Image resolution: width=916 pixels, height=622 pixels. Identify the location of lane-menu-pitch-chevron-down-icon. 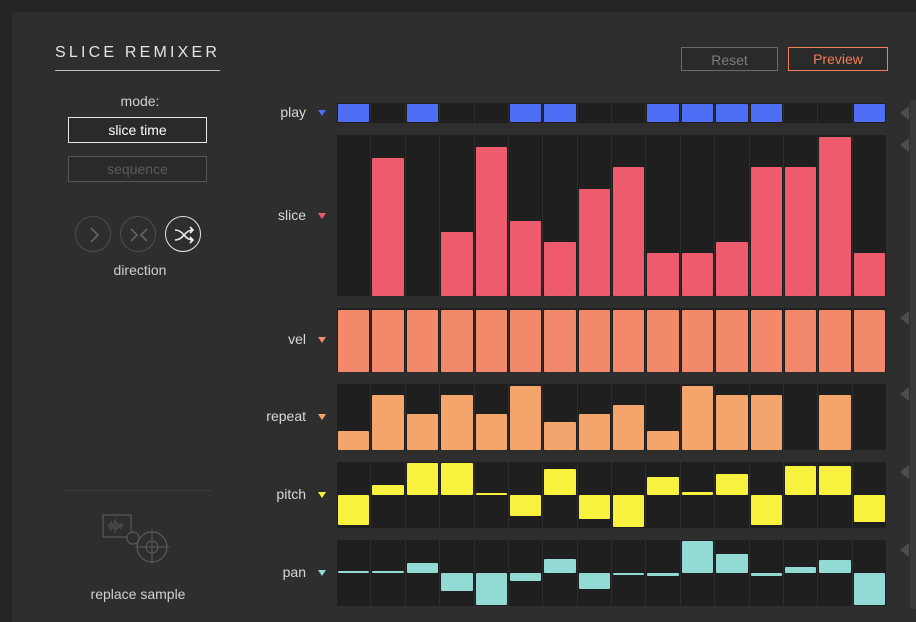
(322, 495).